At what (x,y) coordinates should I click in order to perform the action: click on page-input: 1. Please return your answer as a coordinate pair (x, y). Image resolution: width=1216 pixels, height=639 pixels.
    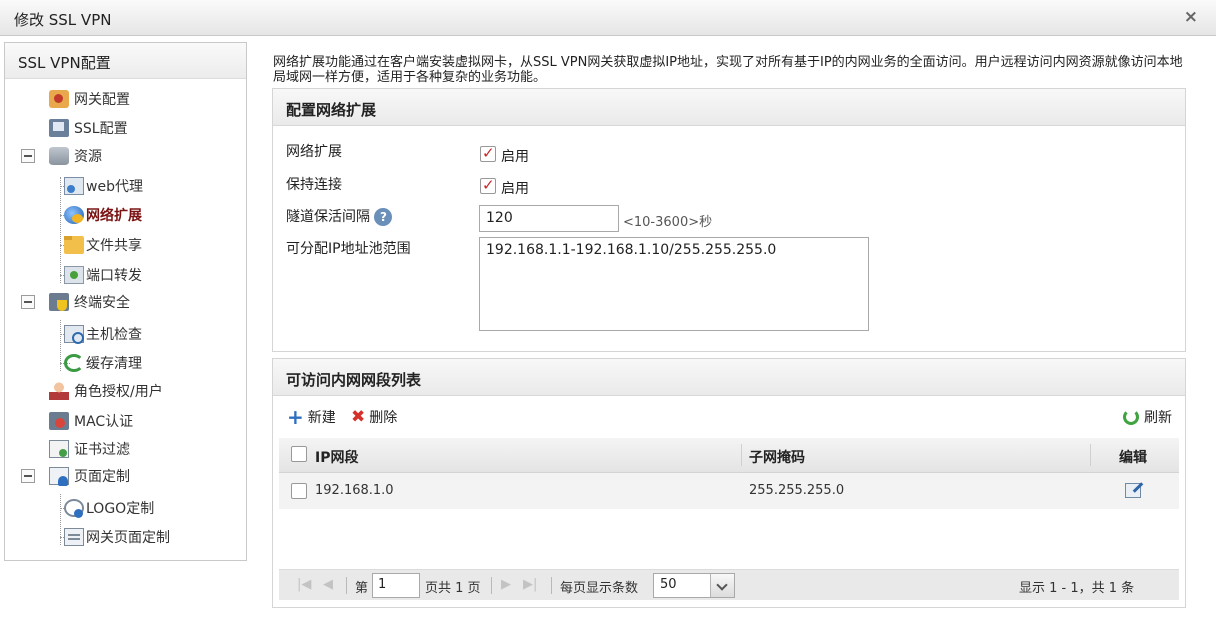
    Looking at the image, I should click on (396, 585).